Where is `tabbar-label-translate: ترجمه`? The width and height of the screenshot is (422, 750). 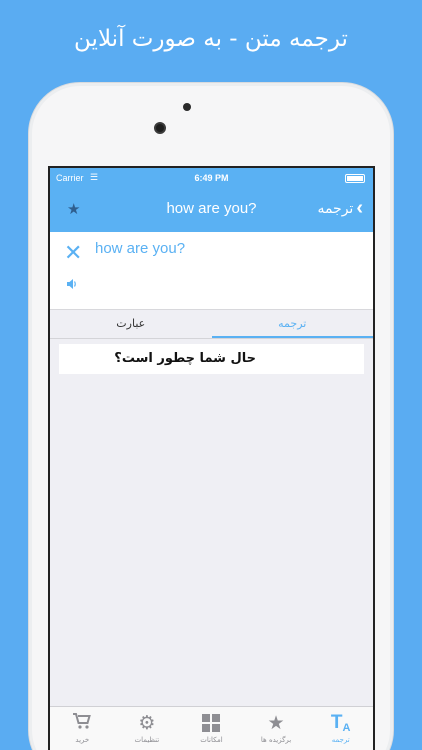
tabbar-label-translate: ترجمه is located at coordinates (340, 740).